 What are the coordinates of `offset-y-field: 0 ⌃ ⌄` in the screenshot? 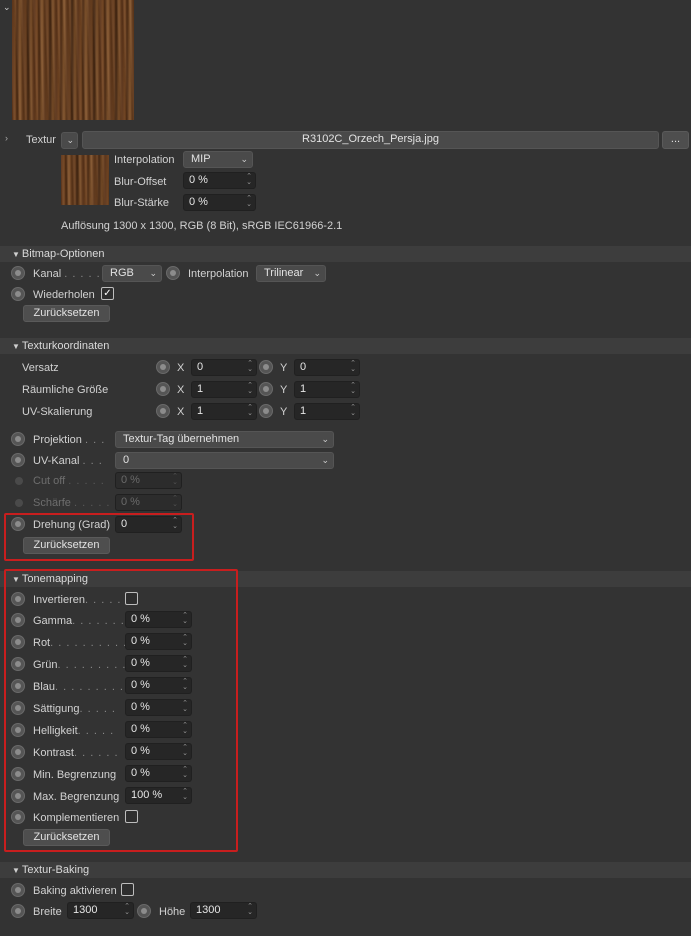 It's located at (327, 367).